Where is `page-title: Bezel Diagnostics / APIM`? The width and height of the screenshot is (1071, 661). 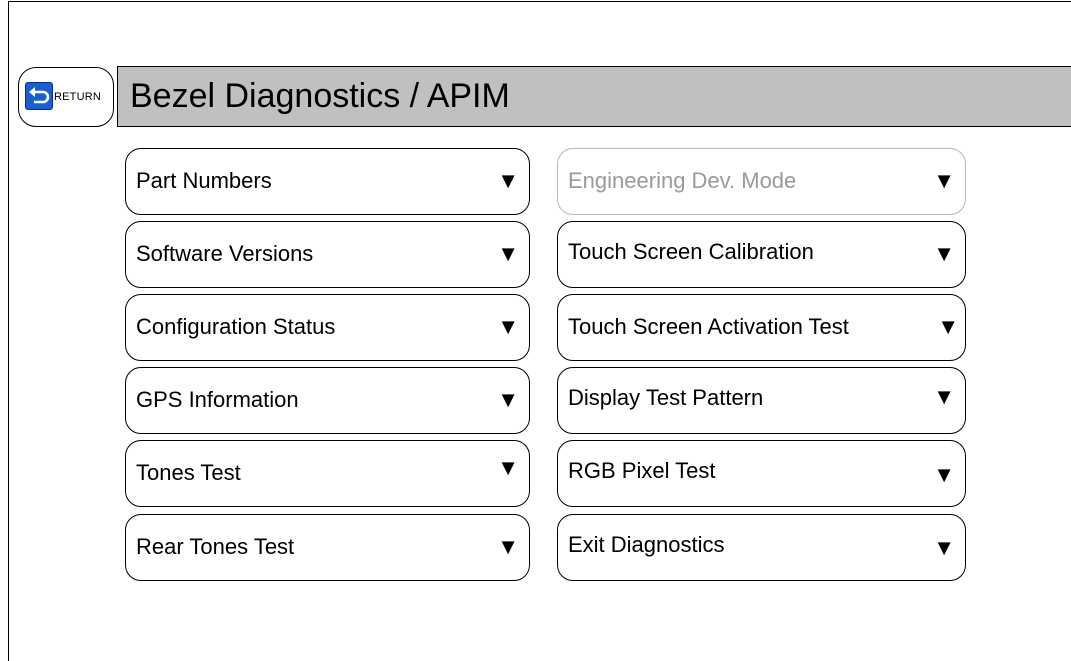 page-title: Bezel Diagnostics / APIM is located at coordinates (320, 96).